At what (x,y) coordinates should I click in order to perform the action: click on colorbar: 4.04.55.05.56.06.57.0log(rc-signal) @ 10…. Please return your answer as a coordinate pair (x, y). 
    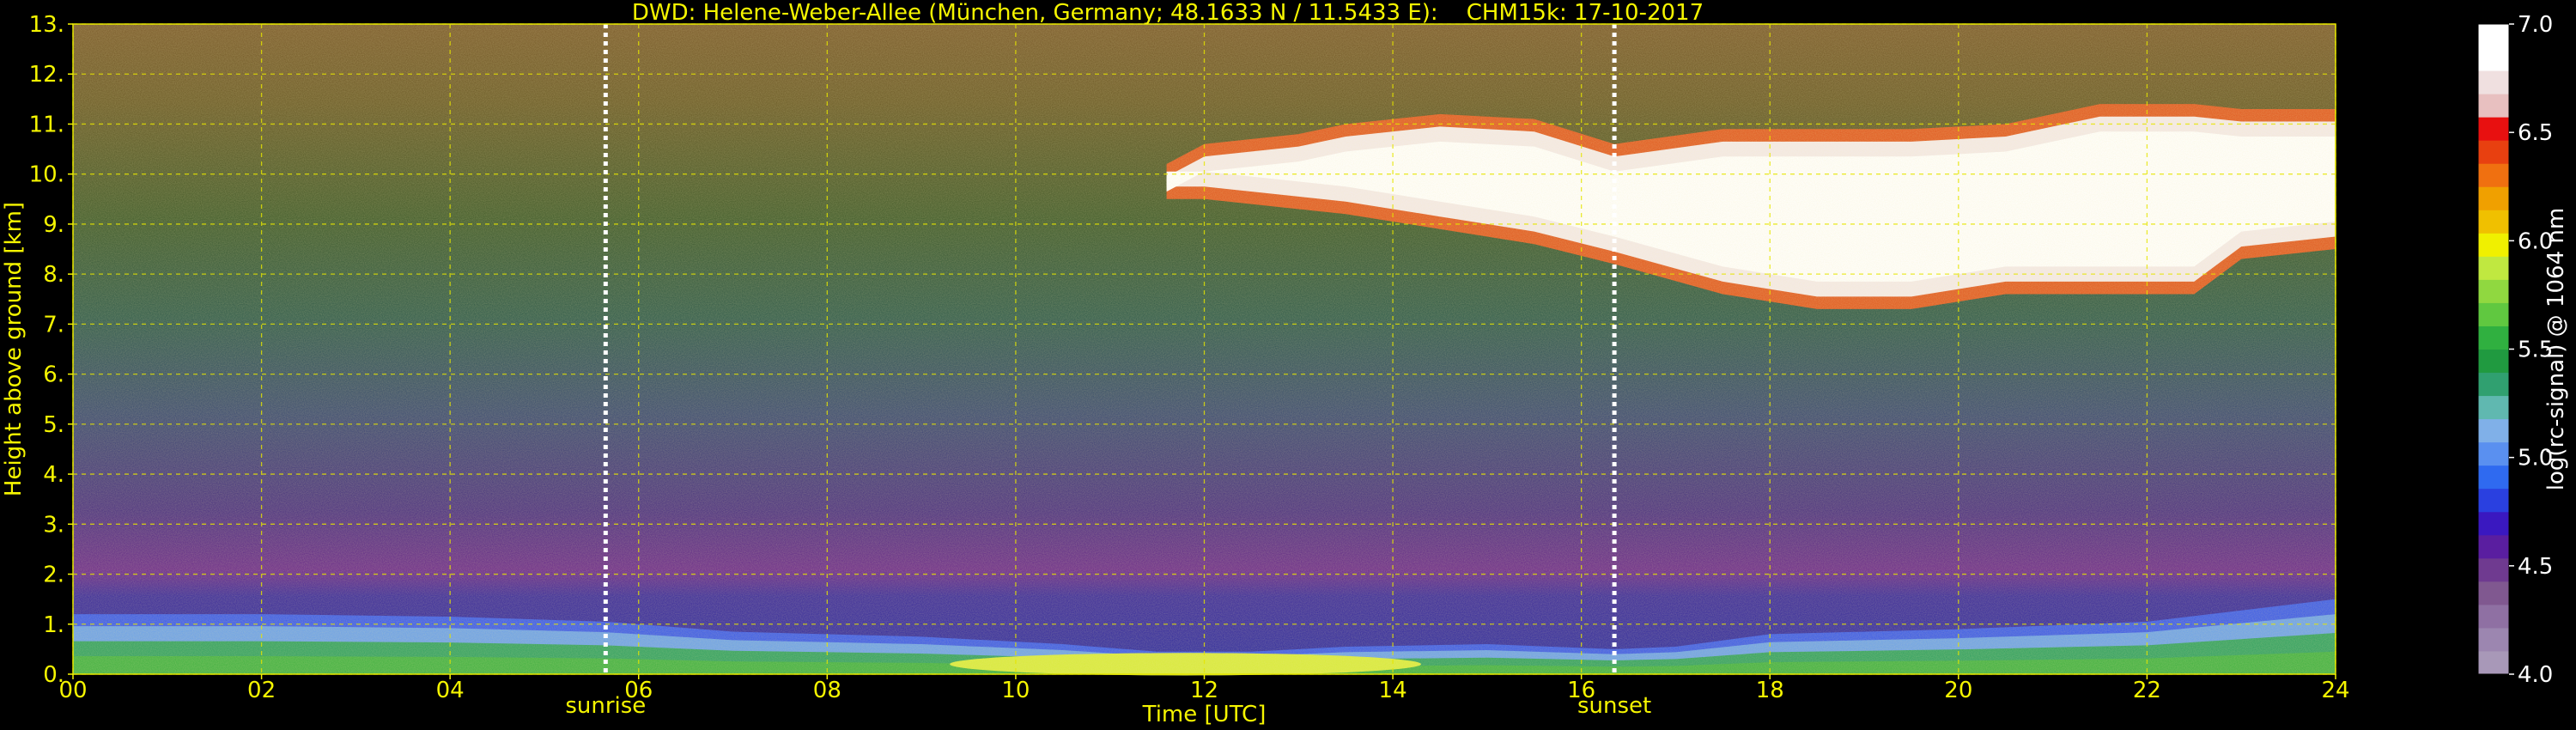
    Looking at the image, I should click on (2523, 350).